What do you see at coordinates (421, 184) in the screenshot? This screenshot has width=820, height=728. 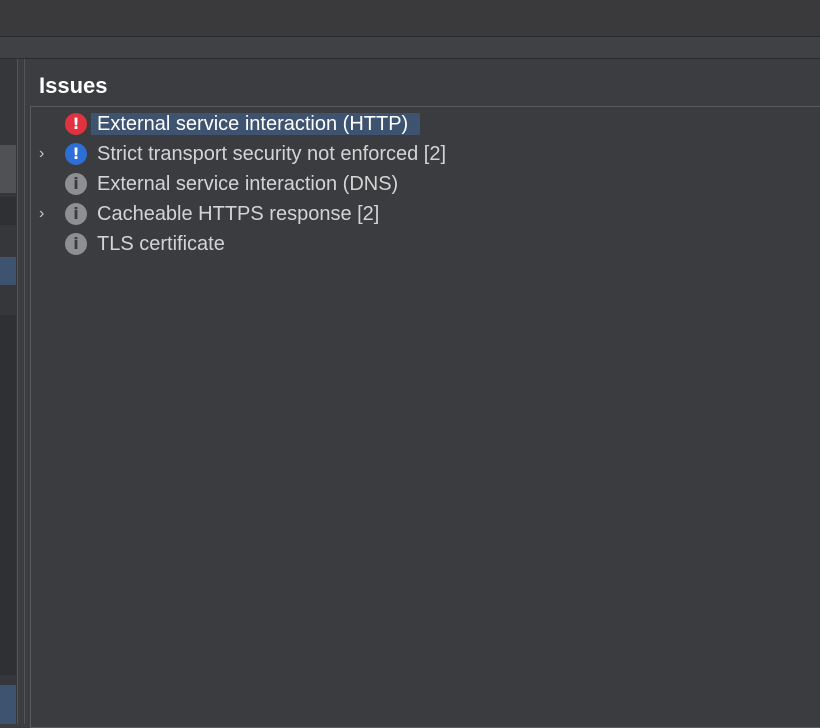 I see `issue-row: i External service interaction (DNS)` at bounding box center [421, 184].